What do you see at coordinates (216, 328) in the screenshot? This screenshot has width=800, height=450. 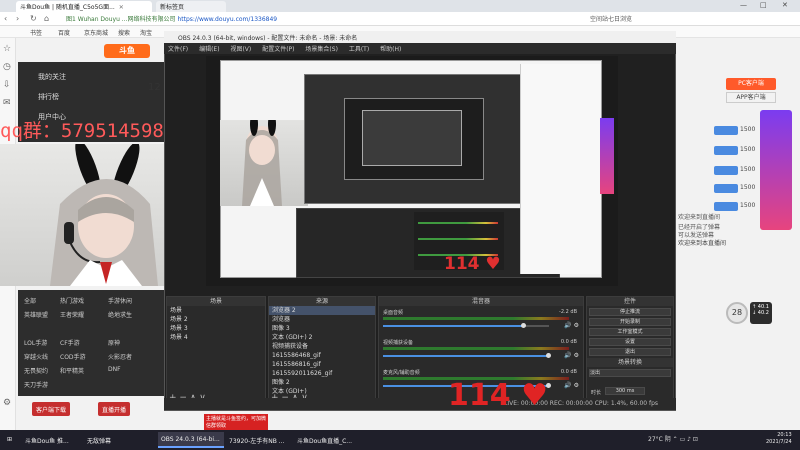 I see `scene-item: 场景 3` at bounding box center [216, 328].